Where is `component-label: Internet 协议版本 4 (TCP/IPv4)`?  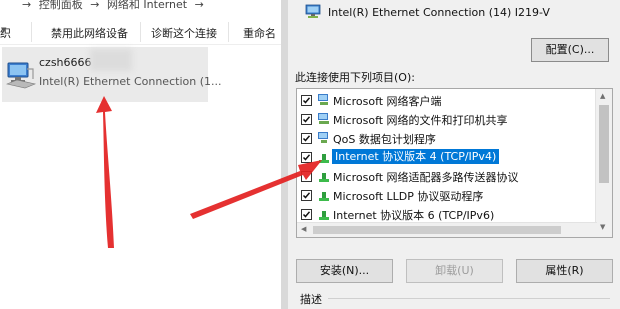
component-label: Internet 协议版本 4 (TCP/IPv4) is located at coordinates (415, 156).